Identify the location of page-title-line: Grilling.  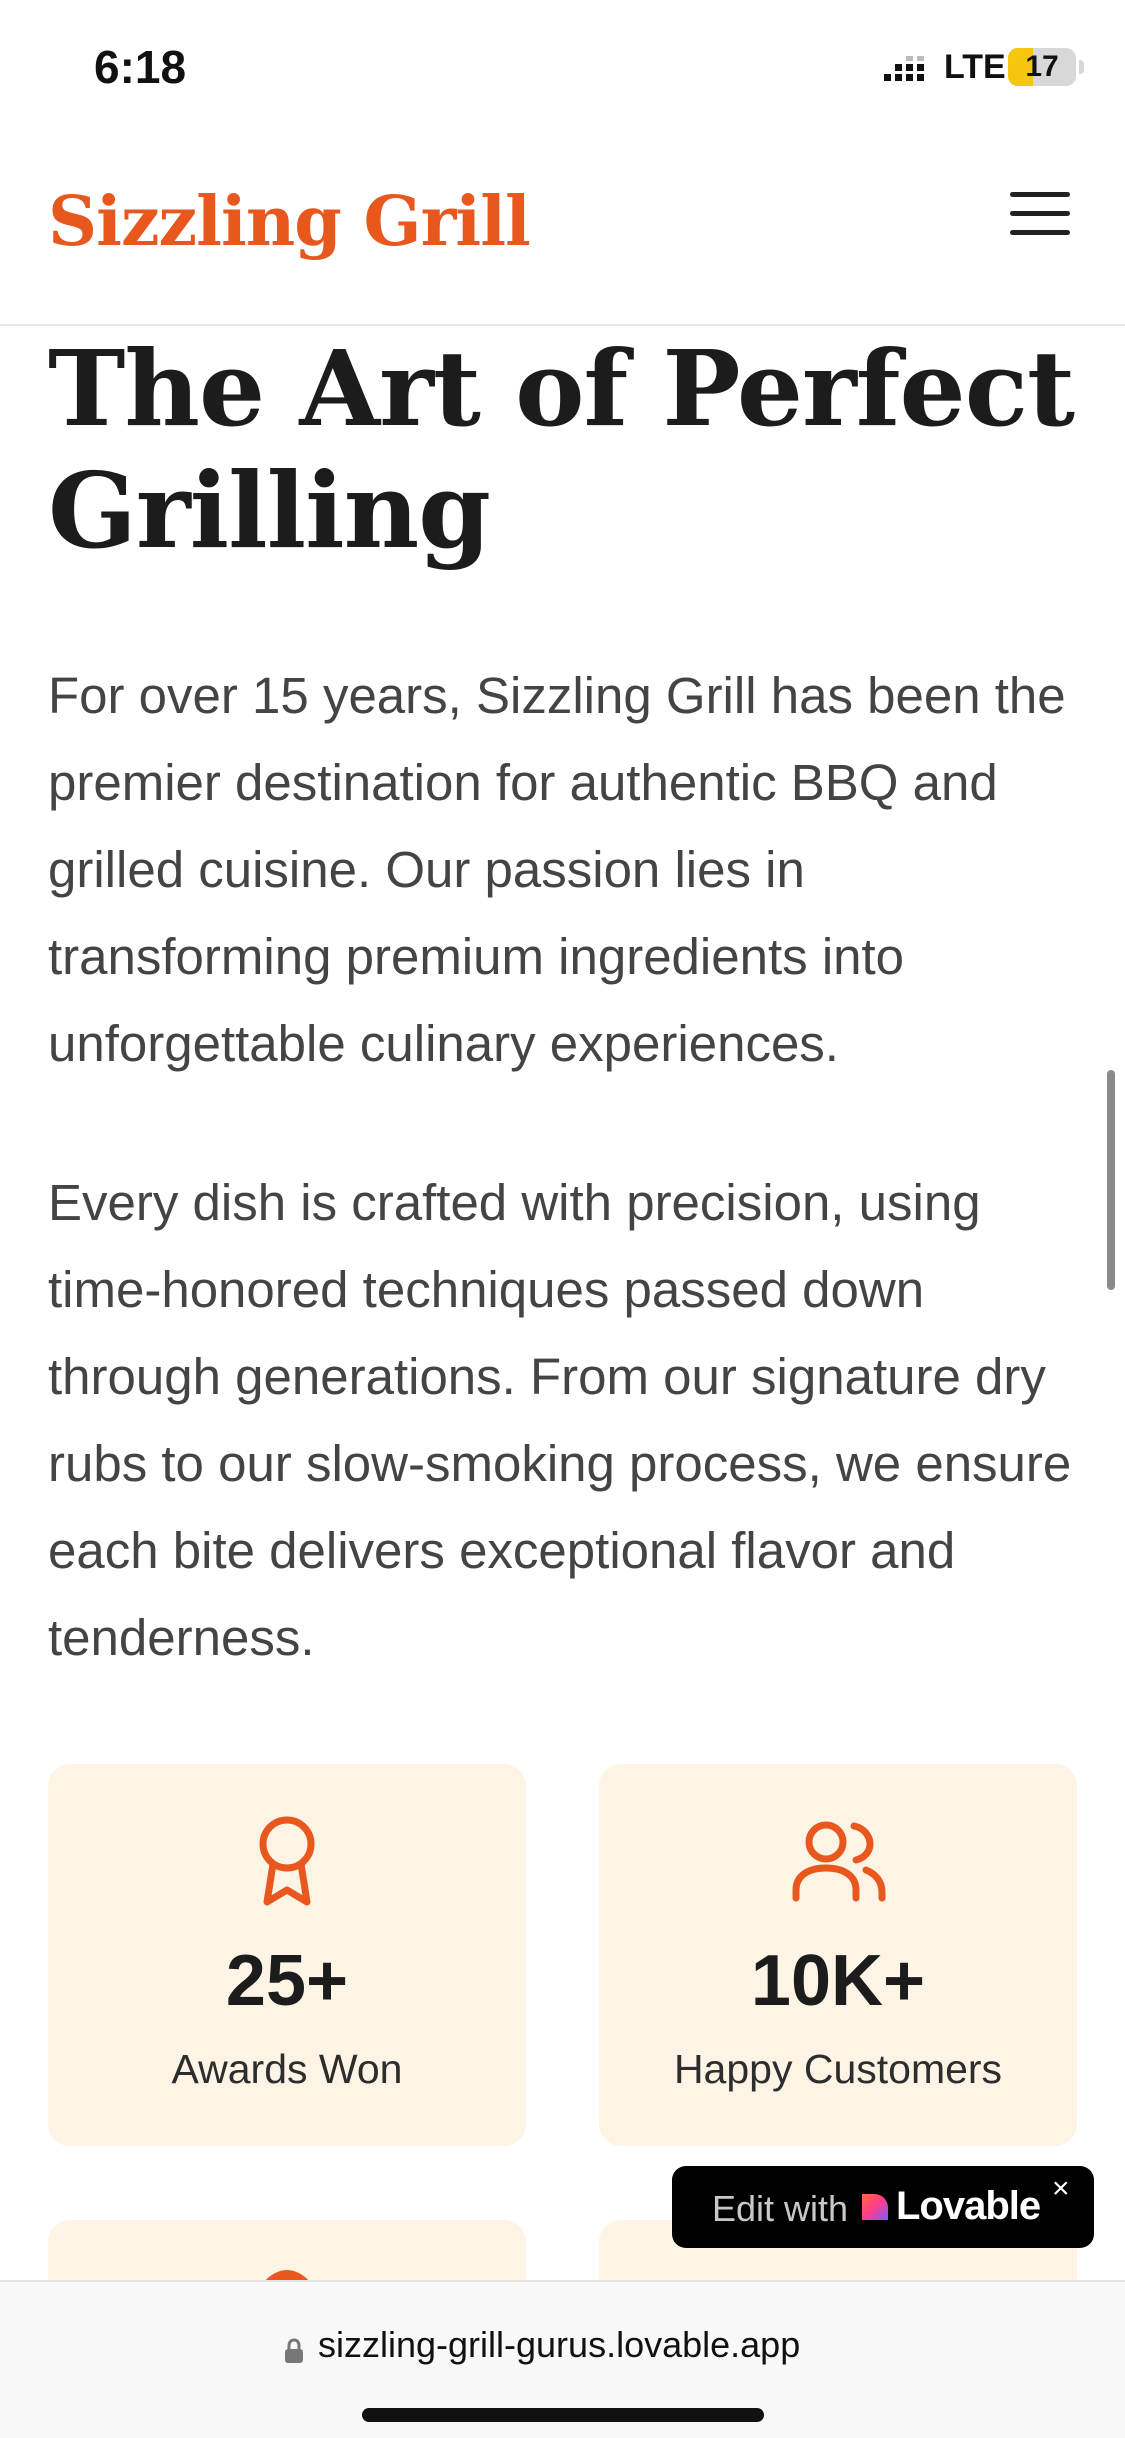
(269, 510).